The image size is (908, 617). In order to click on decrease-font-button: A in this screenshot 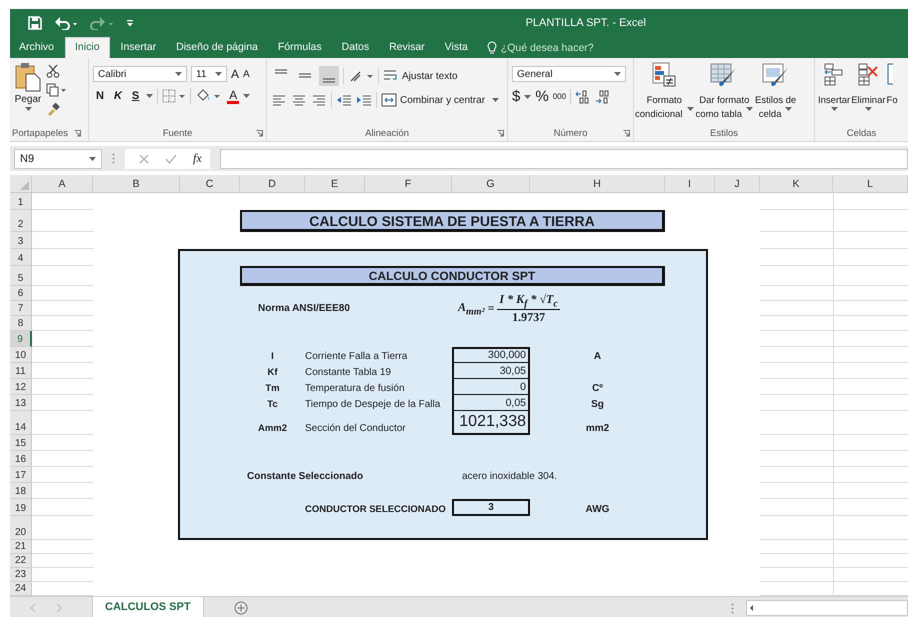, I will do `click(246, 74)`.